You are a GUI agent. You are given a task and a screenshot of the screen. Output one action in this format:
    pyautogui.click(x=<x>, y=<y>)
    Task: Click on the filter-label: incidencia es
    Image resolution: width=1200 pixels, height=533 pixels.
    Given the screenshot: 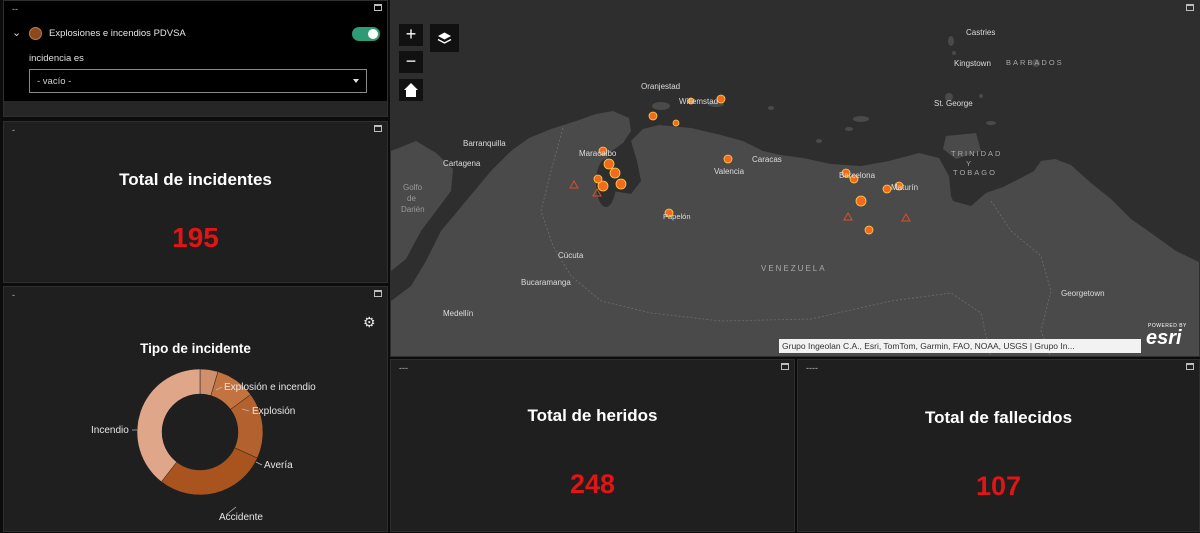 What is the action you would take?
    pyautogui.click(x=56, y=58)
    